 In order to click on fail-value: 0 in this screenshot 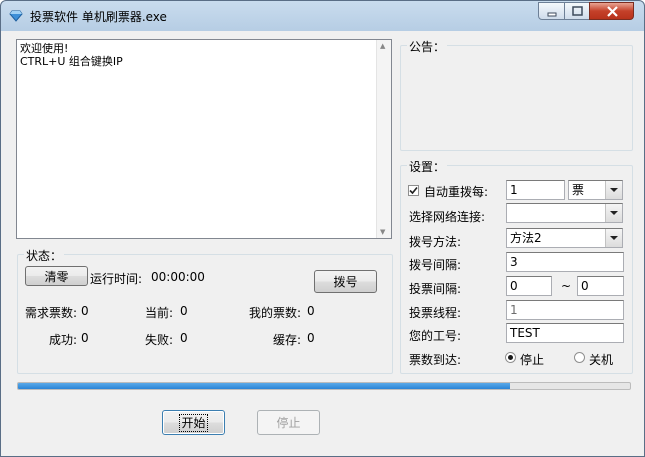, I will do `click(184, 338)`.